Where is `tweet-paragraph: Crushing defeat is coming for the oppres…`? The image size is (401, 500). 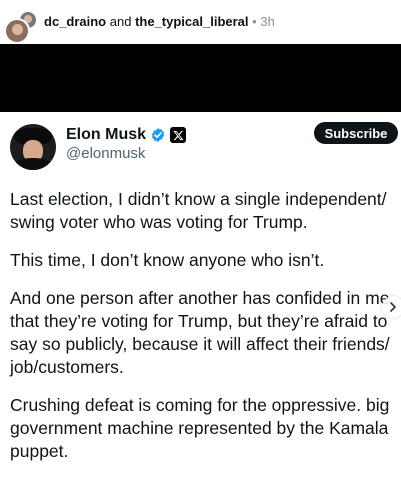
tweet-paragraph: Crushing defeat is coming for the oppres… is located at coordinates (200, 428).